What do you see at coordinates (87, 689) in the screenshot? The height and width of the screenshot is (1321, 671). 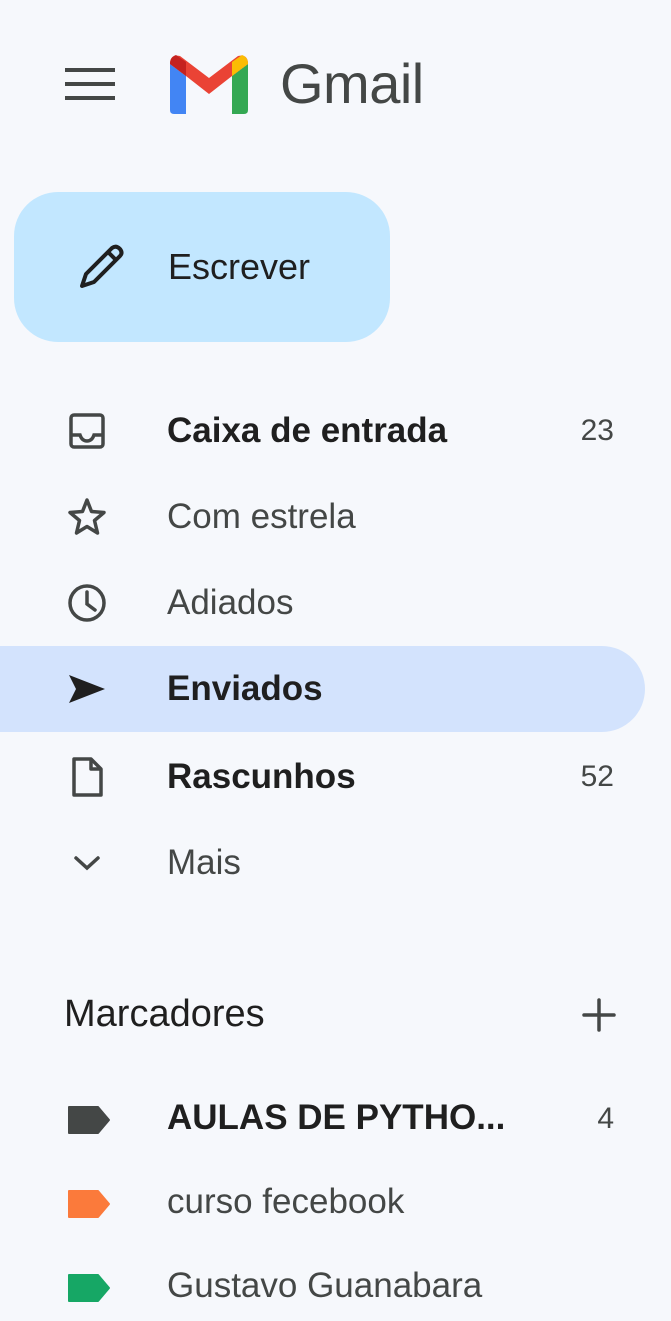 I see `send-icon` at bounding box center [87, 689].